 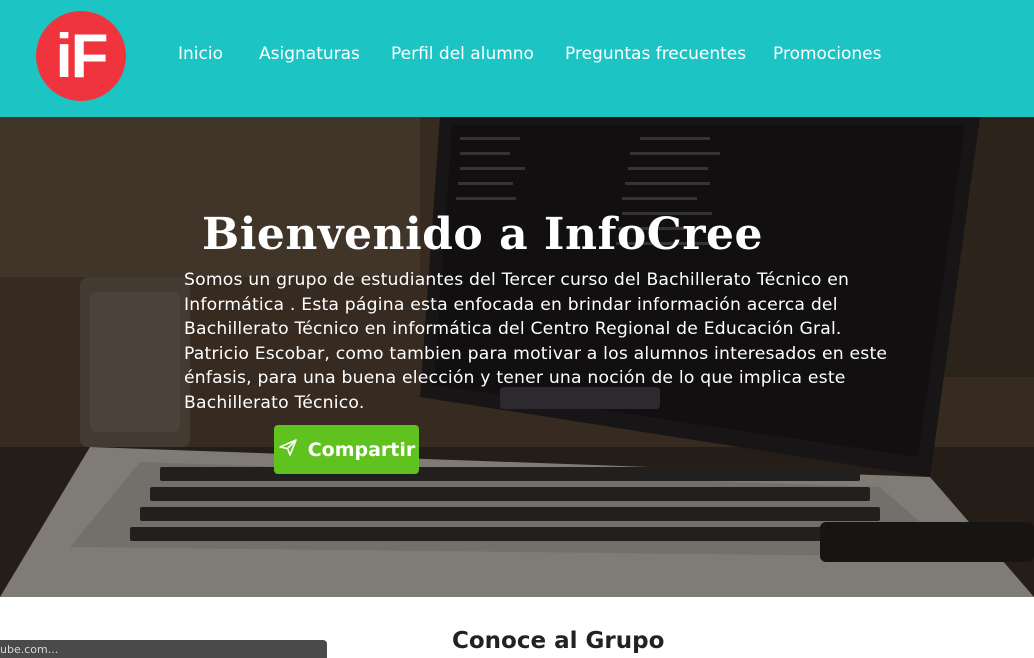 What do you see at coordinates (655, 54) in the screenshot?
I see `nav-item-preguntas-frecuentes: Preguntas frecuentes` at bounding box center [655, 54].